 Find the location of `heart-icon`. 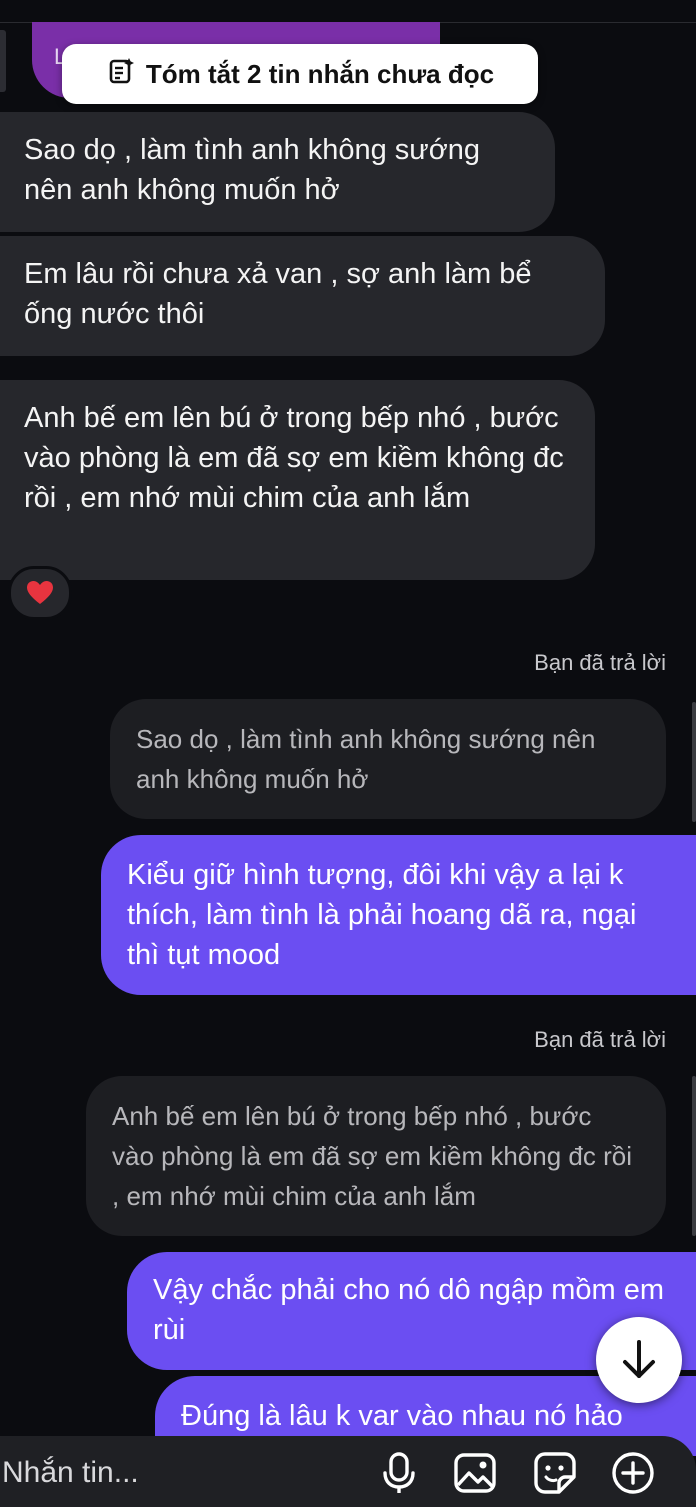

heart-icon is located at coordinates (40, 592).